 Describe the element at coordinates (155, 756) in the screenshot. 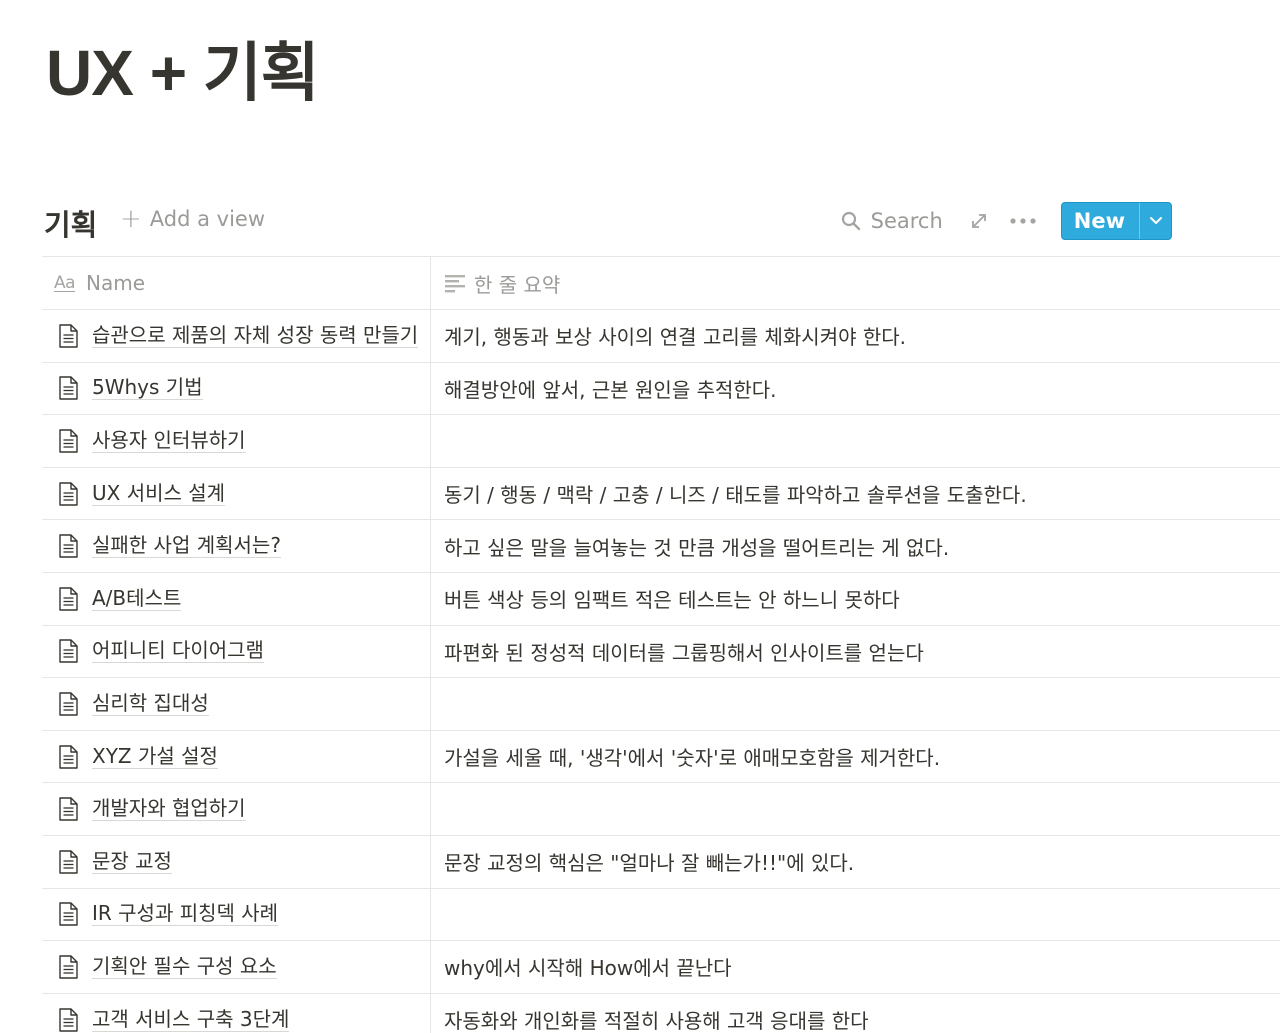

I see `page-link: XYZ 가설 설정` at that location.